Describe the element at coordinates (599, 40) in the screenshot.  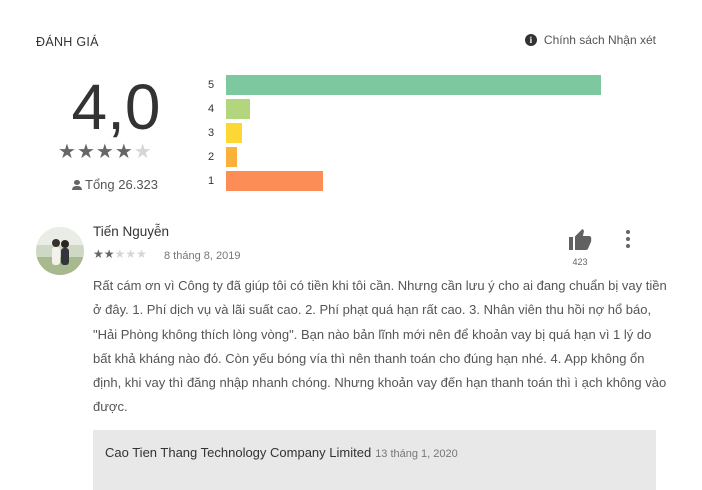
I see `review-policy-label: Chính sách Nhận xét` at that location.